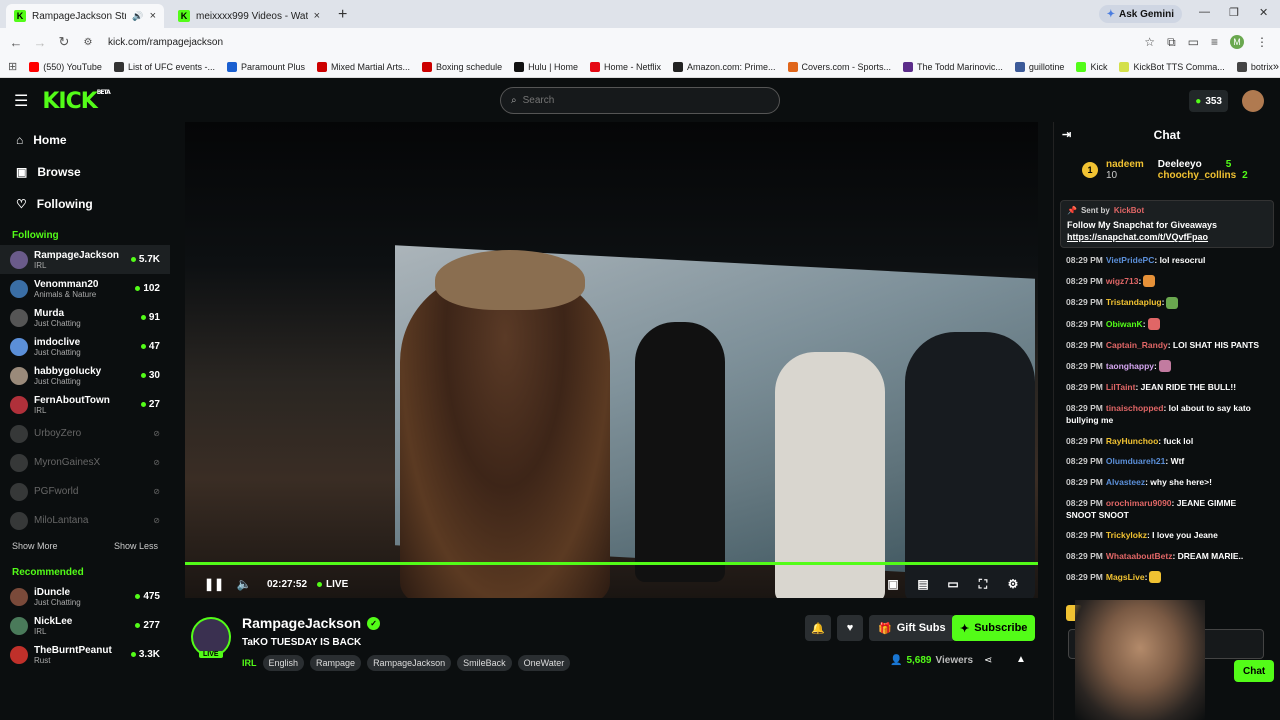 This screenshot has height=720, width=1280. Describe the element at coordinates (1013, 584) in the screenshot. I see `settings-gear-icon: ⚙` at that location.